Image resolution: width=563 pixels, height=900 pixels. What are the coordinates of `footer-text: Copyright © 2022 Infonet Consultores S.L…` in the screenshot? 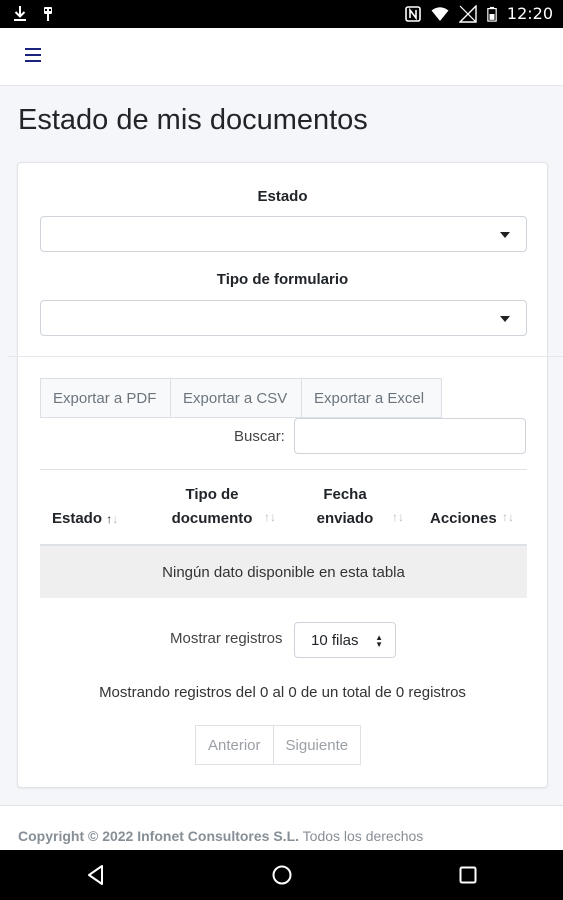 It's located at (220, 836).